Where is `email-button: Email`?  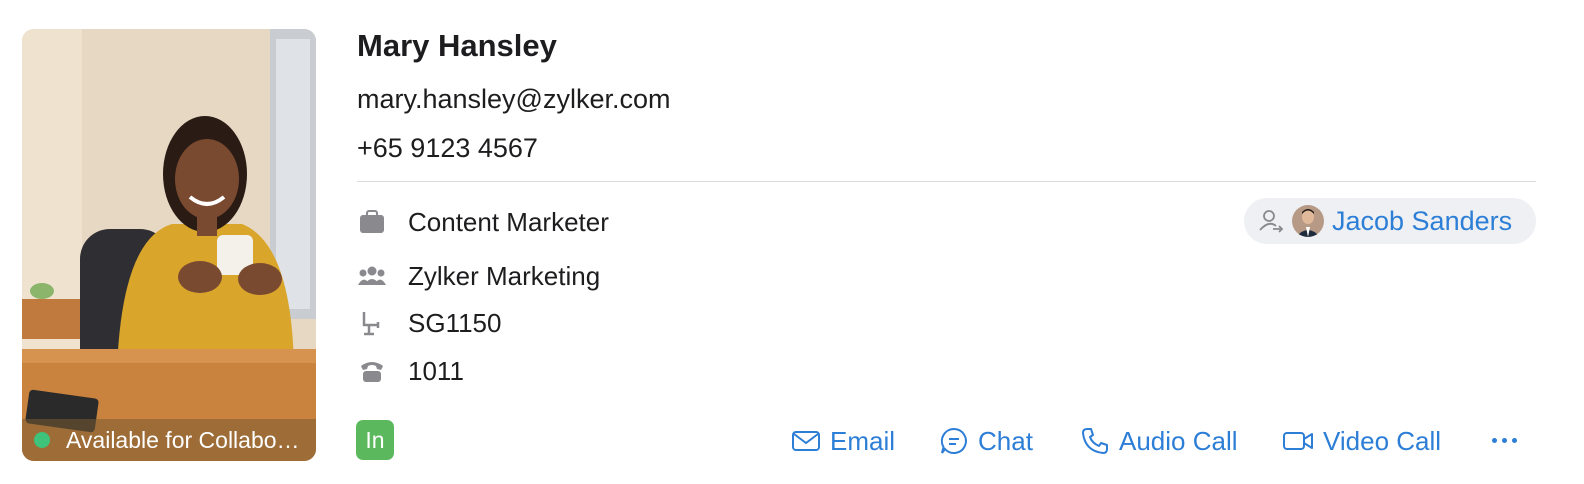 email-button: Email is located at coordinates (843, 441).